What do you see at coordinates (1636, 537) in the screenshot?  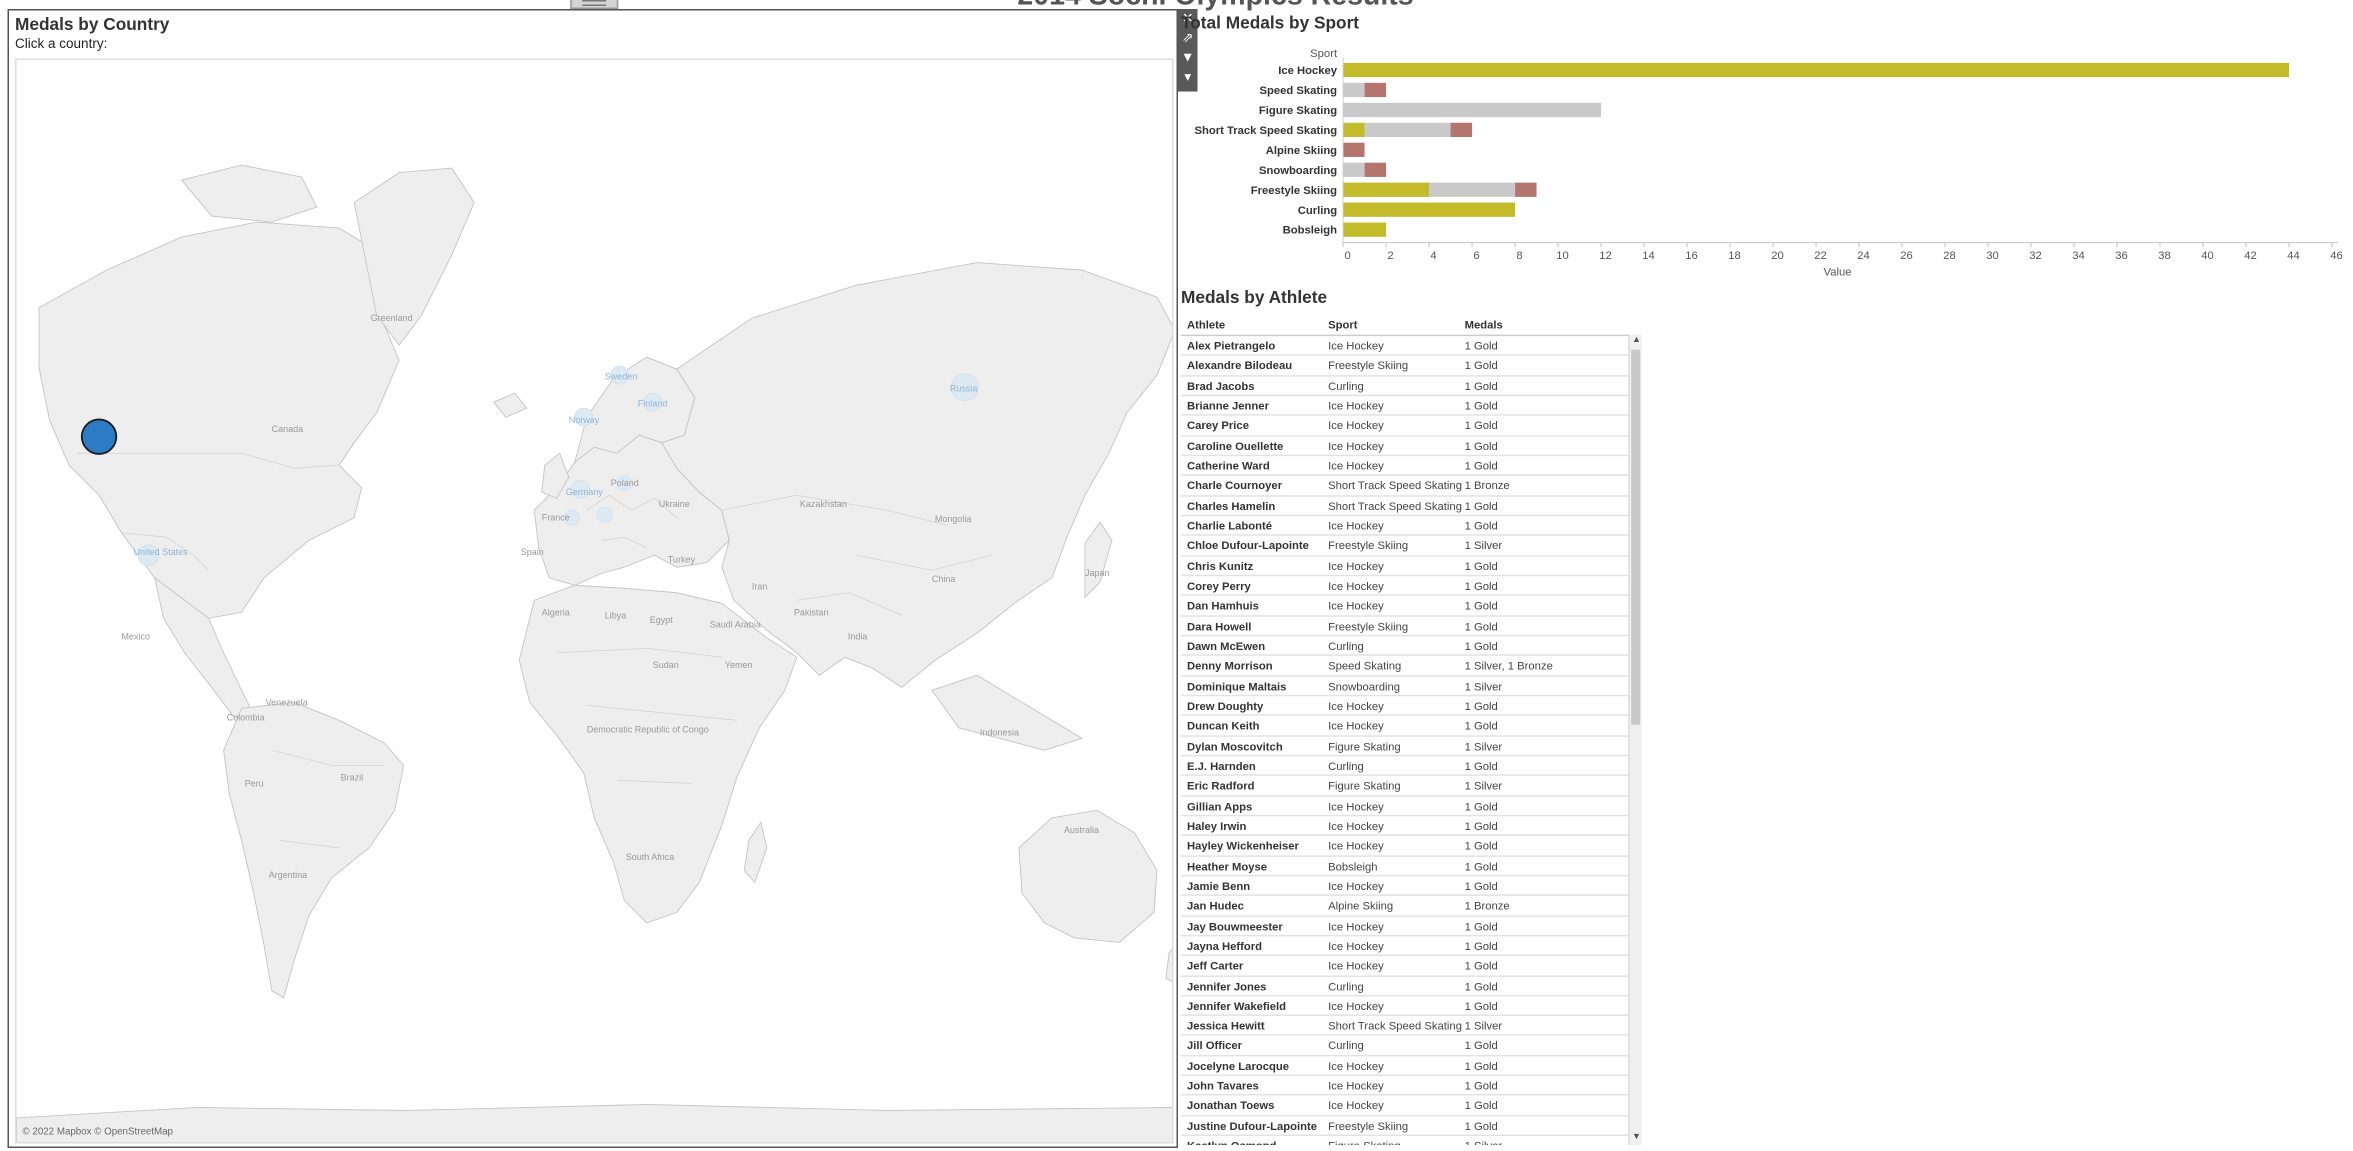 I see `scroll-thumb` at bounding box center [1636, 537].